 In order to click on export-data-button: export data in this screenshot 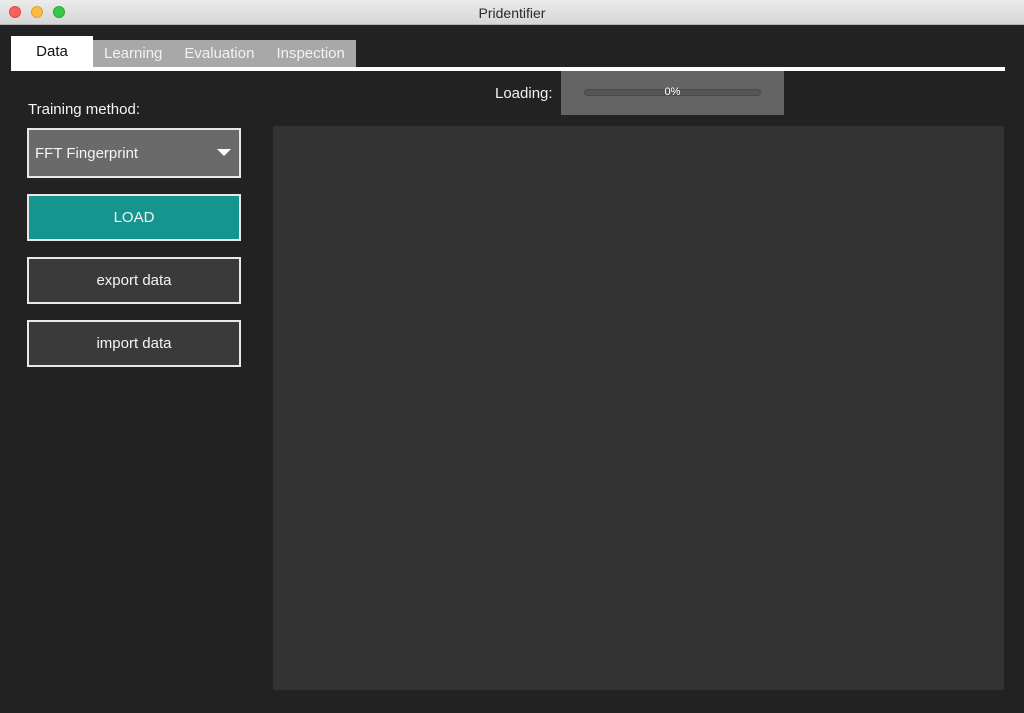, I will do `click(134, 280)`.